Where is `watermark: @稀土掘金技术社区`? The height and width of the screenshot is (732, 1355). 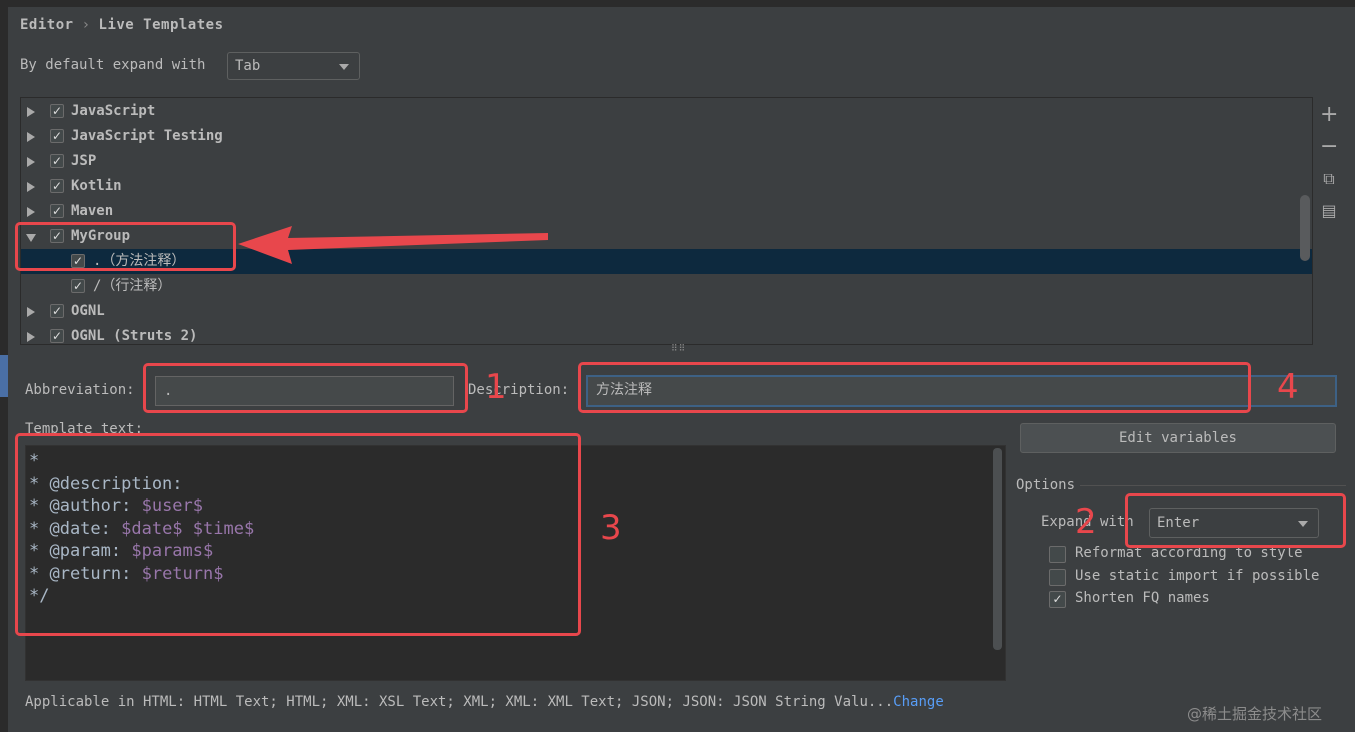
watermark: @稀土掘金技术社区 is located at coordinates (1255, 714).